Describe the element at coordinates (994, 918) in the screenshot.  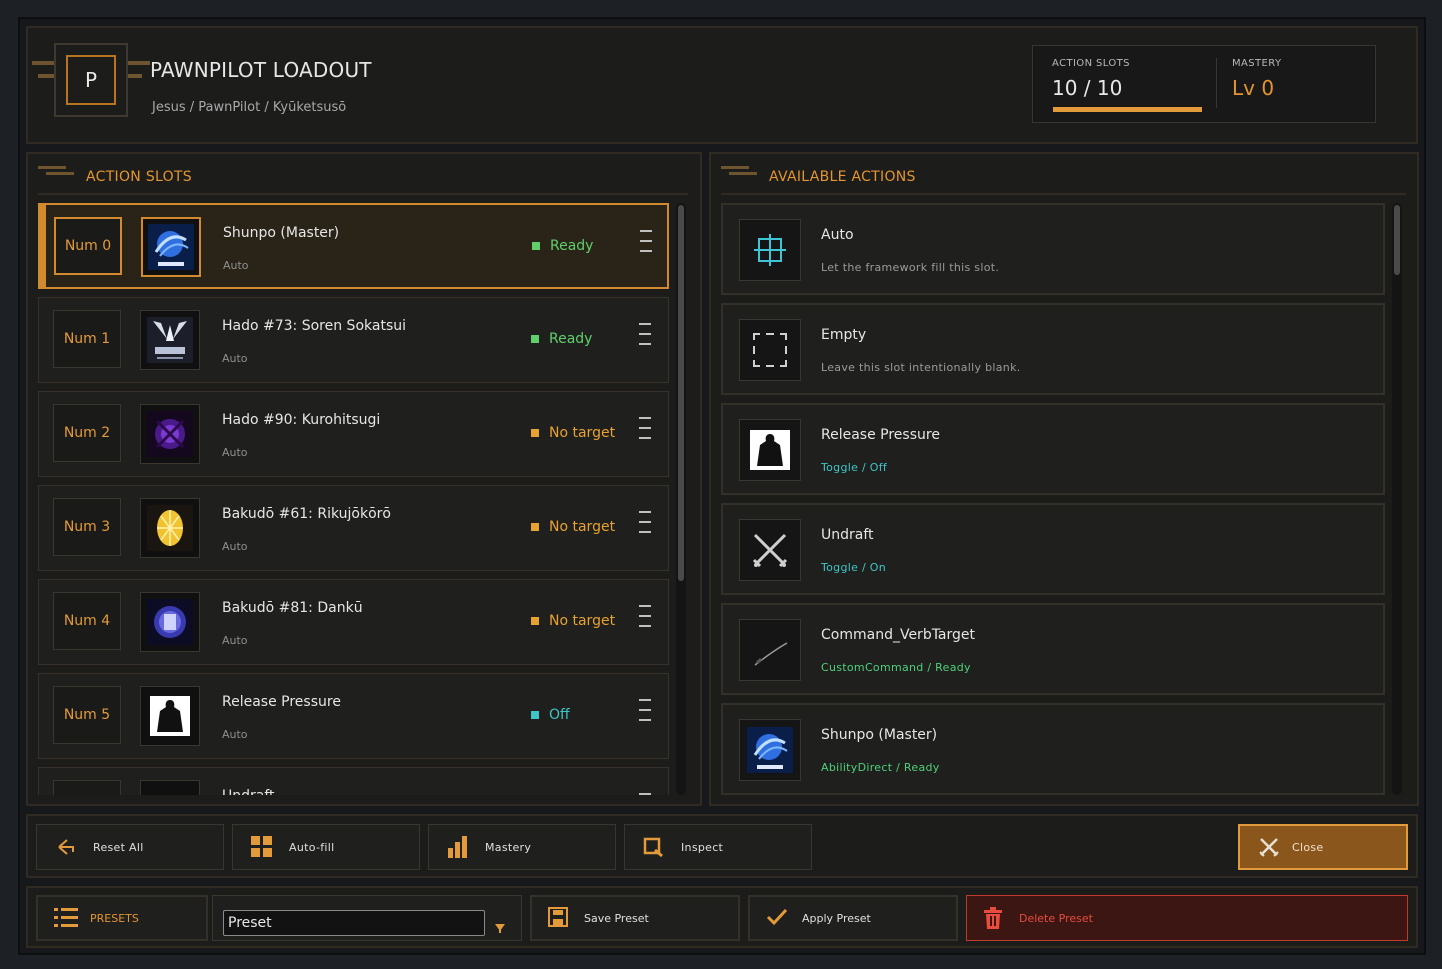
I see `trash-icon` at that location.